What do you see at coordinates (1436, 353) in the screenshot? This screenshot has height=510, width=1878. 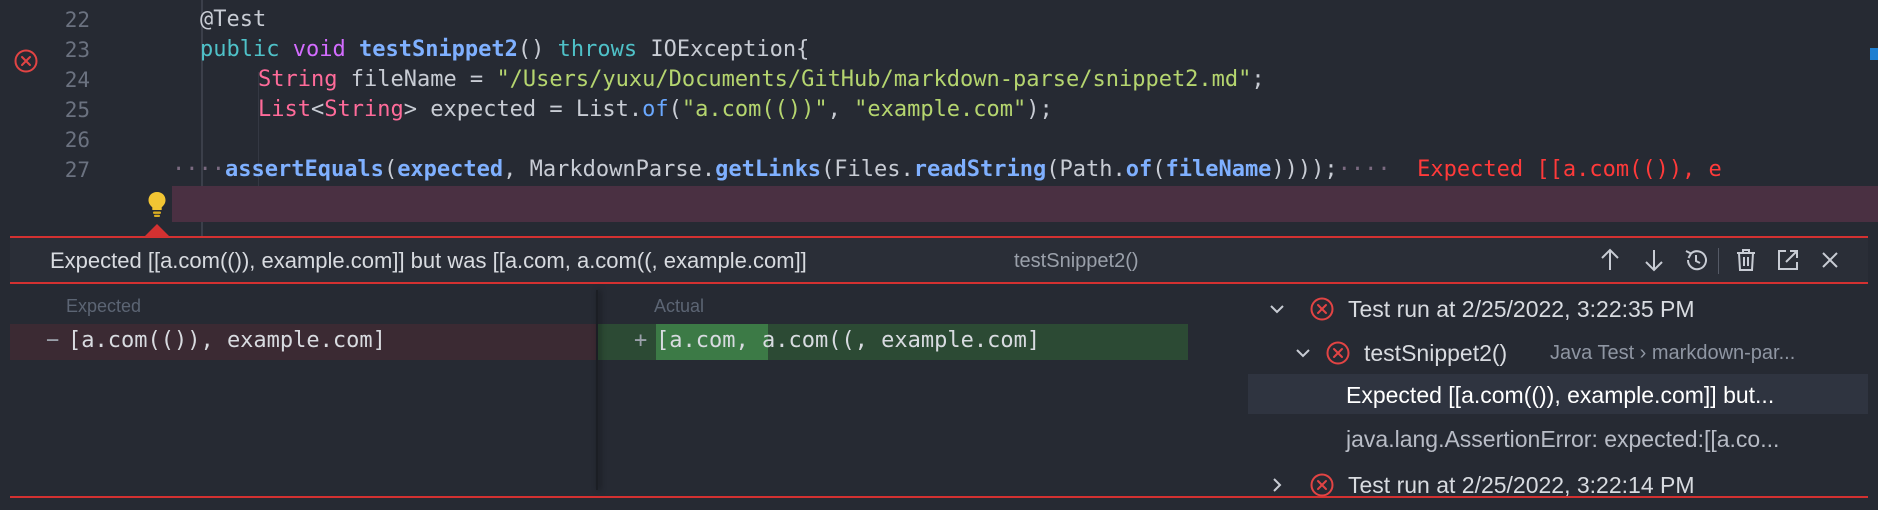 I see `tree-item-label: testSnippet2()` at bounding box center [1436, 353].